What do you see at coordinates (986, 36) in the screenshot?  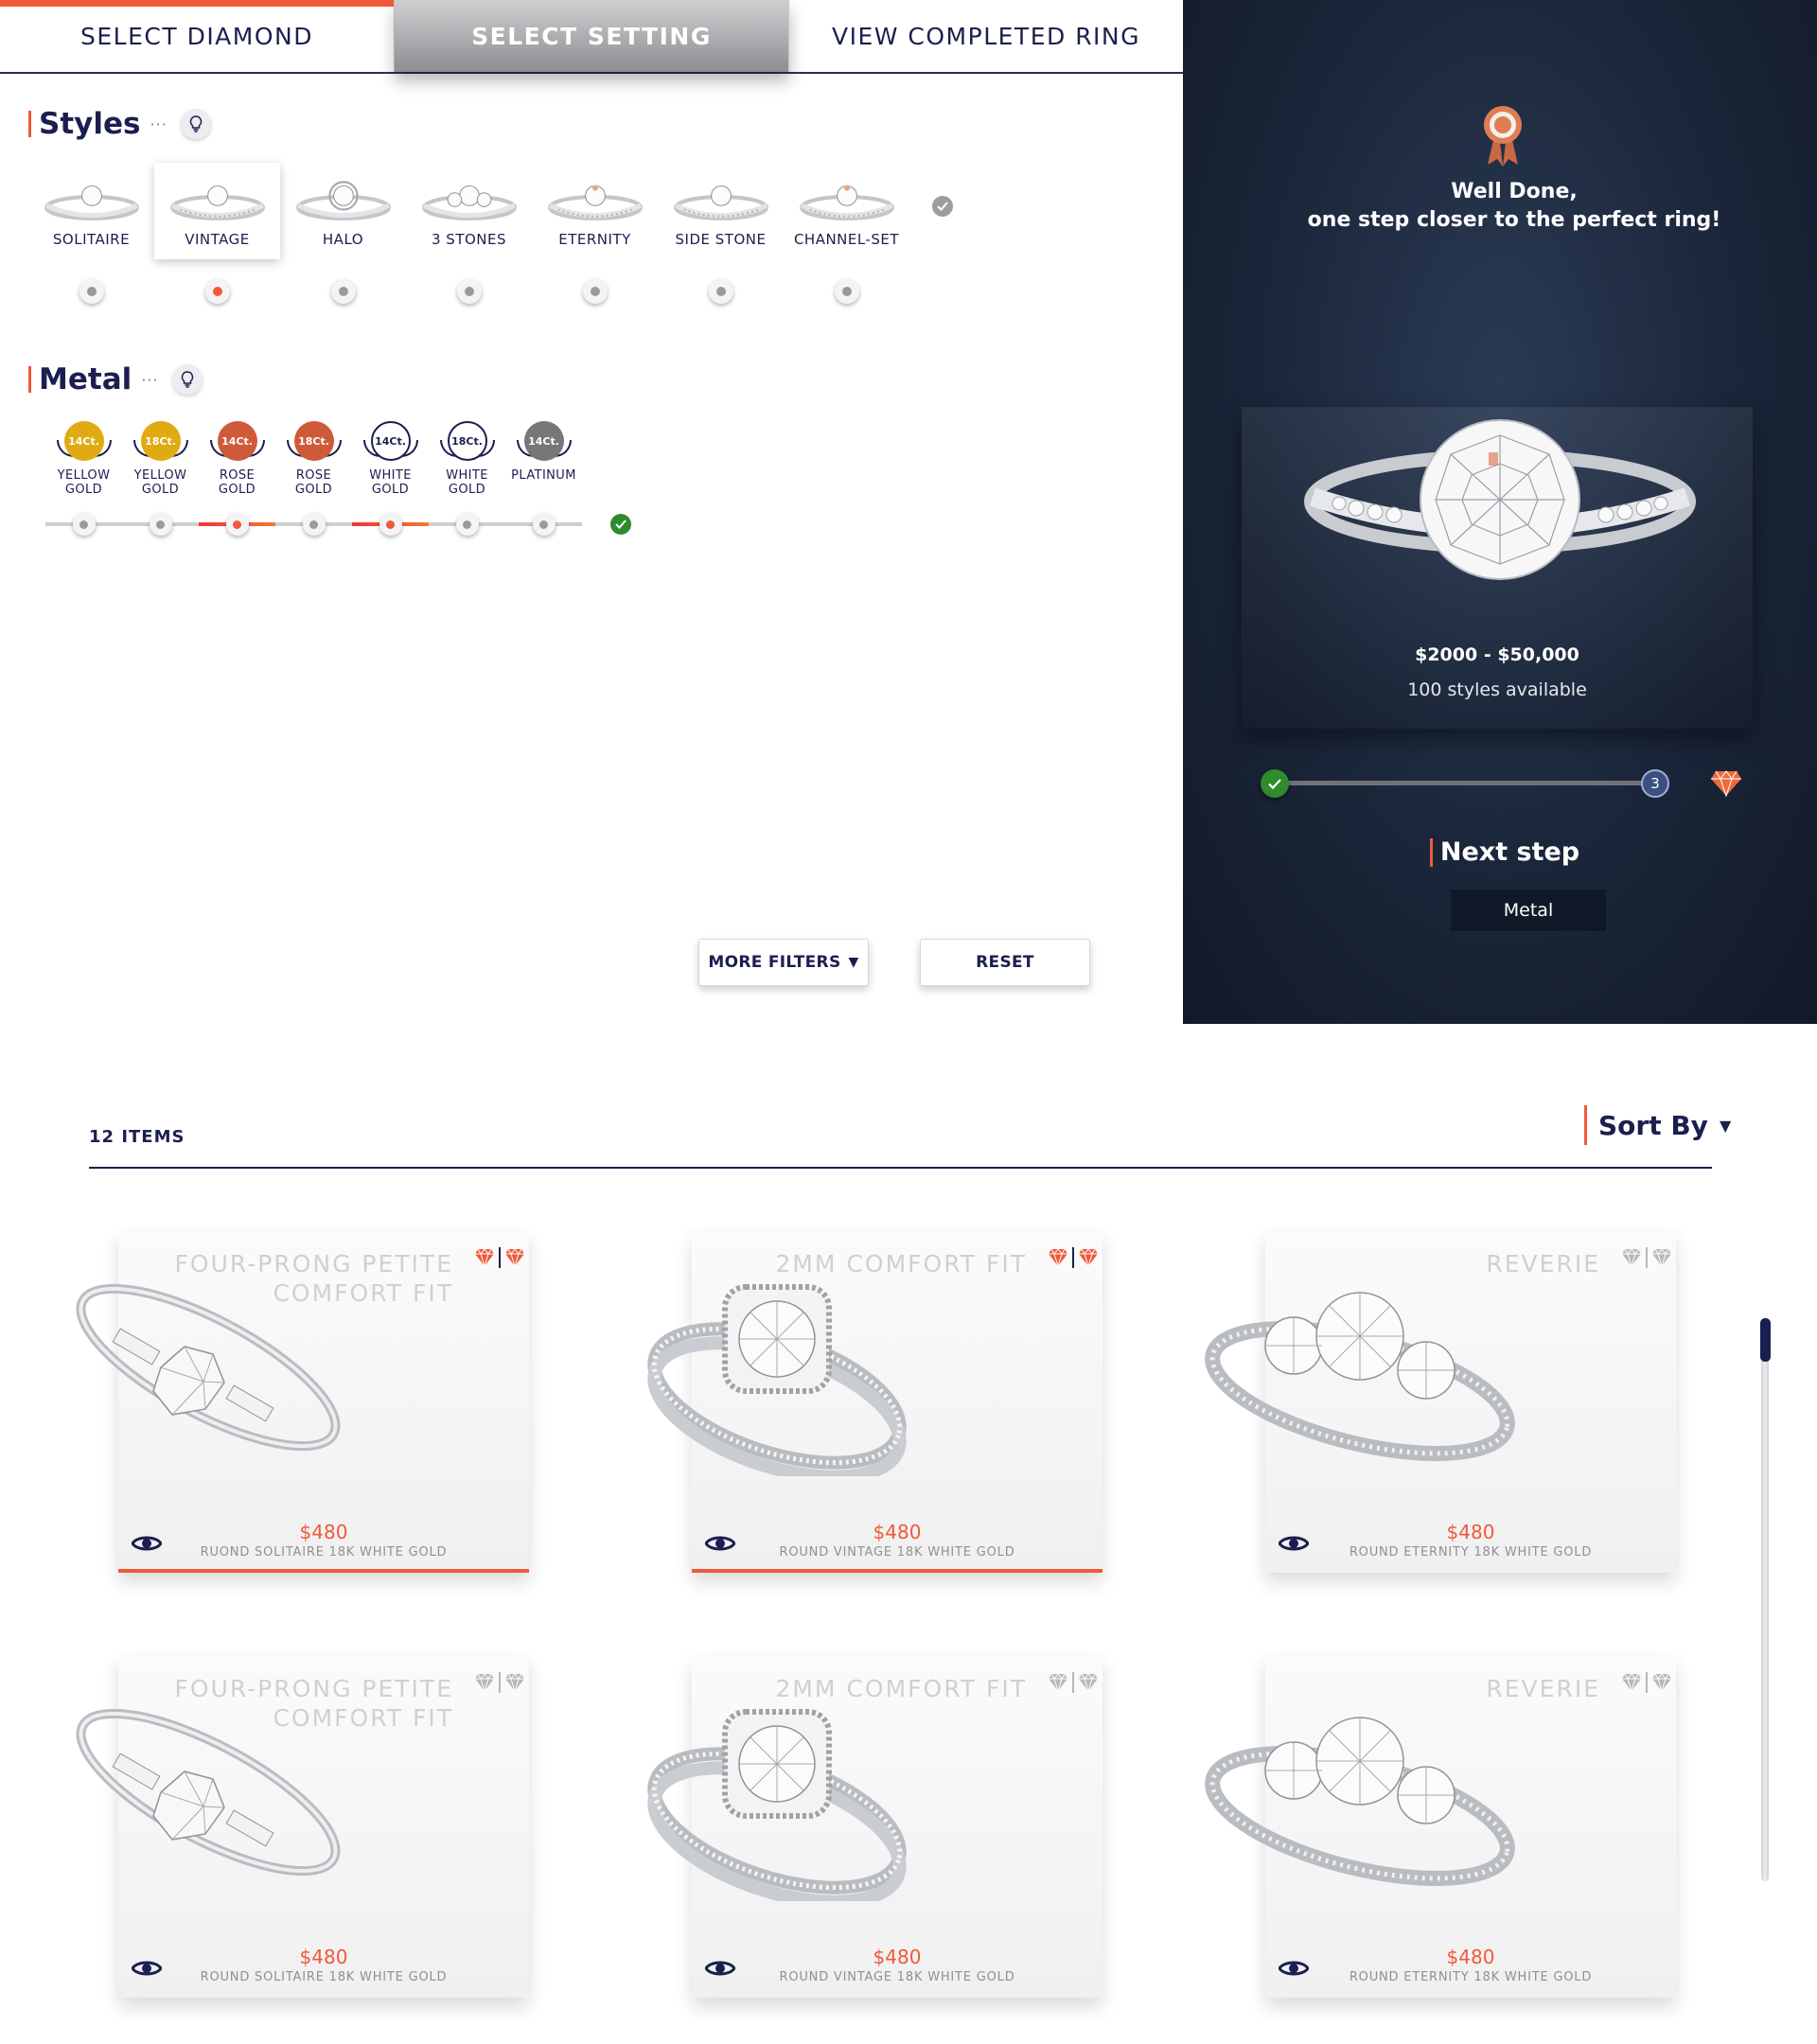 I see `tab-view-completed-ring: VIEW COMPLETED RING` at bounding box center [986, 36].